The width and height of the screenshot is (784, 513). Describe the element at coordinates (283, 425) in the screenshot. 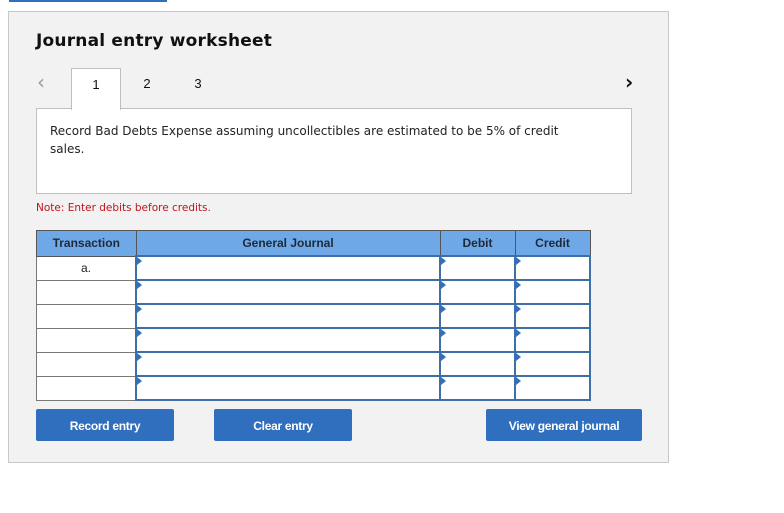

I see `clear-entry-button: Clear entry` at that location.